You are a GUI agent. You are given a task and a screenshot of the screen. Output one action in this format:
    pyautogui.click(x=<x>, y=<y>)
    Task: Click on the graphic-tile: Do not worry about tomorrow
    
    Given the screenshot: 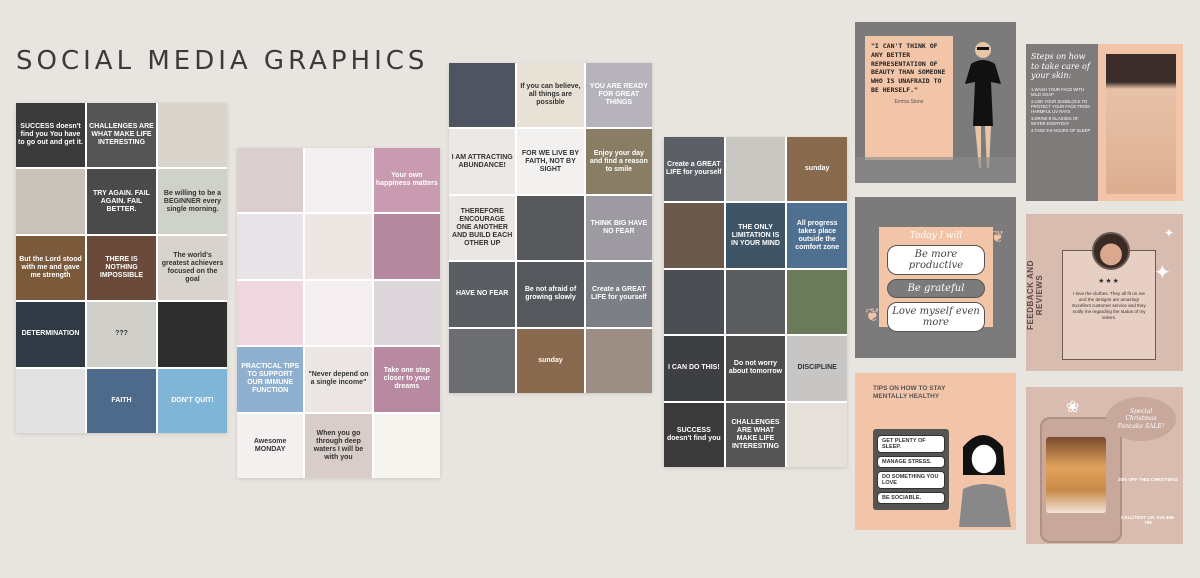 What is the action you would take?
    pyautogui.click(x=755, y=368)
    